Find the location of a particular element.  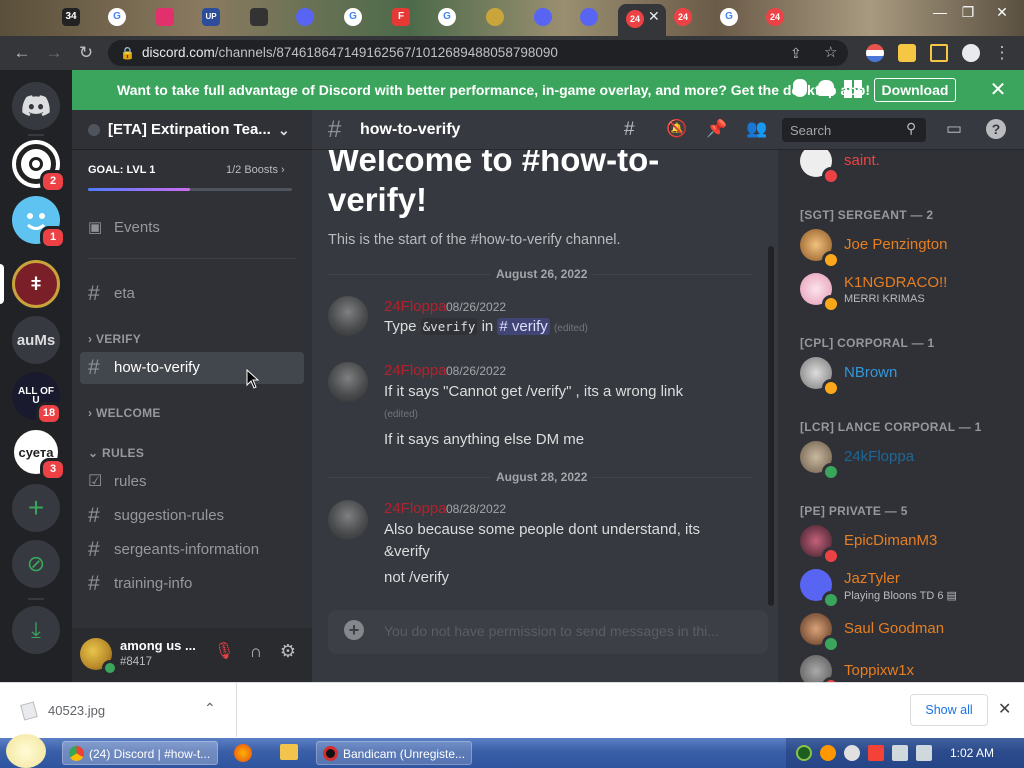

minimize-icon: — is located at coordinates (940, 12).